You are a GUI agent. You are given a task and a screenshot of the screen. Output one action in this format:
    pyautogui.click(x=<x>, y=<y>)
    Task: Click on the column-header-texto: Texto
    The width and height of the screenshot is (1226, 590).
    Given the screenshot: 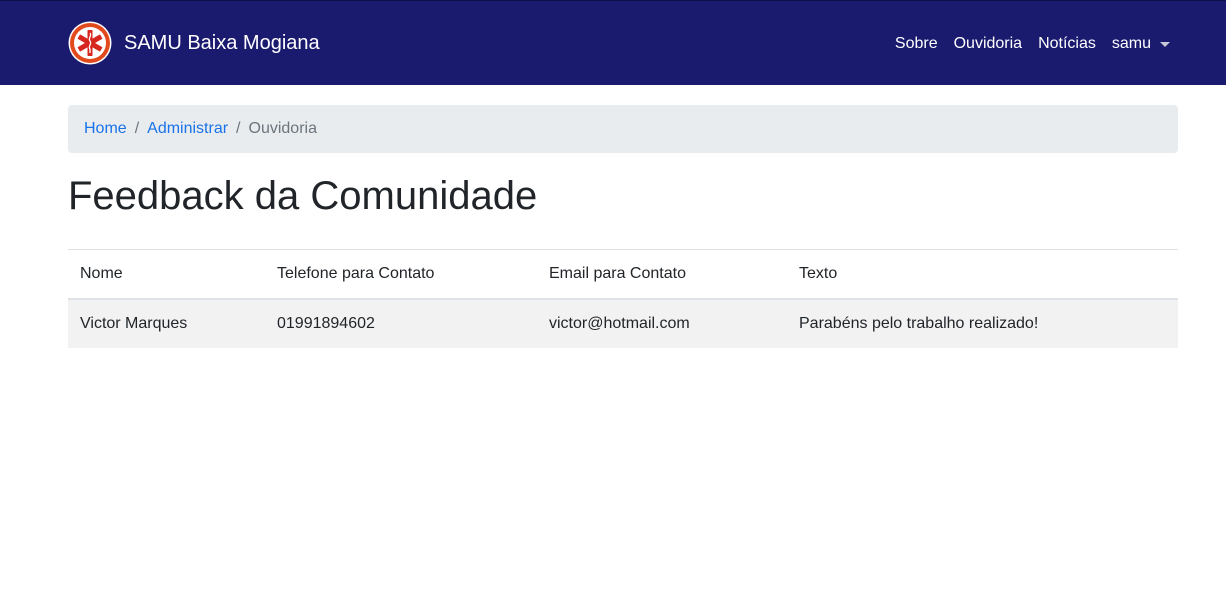 What is the action you would take?
    pyautogui.click(x=982, y=274)
    